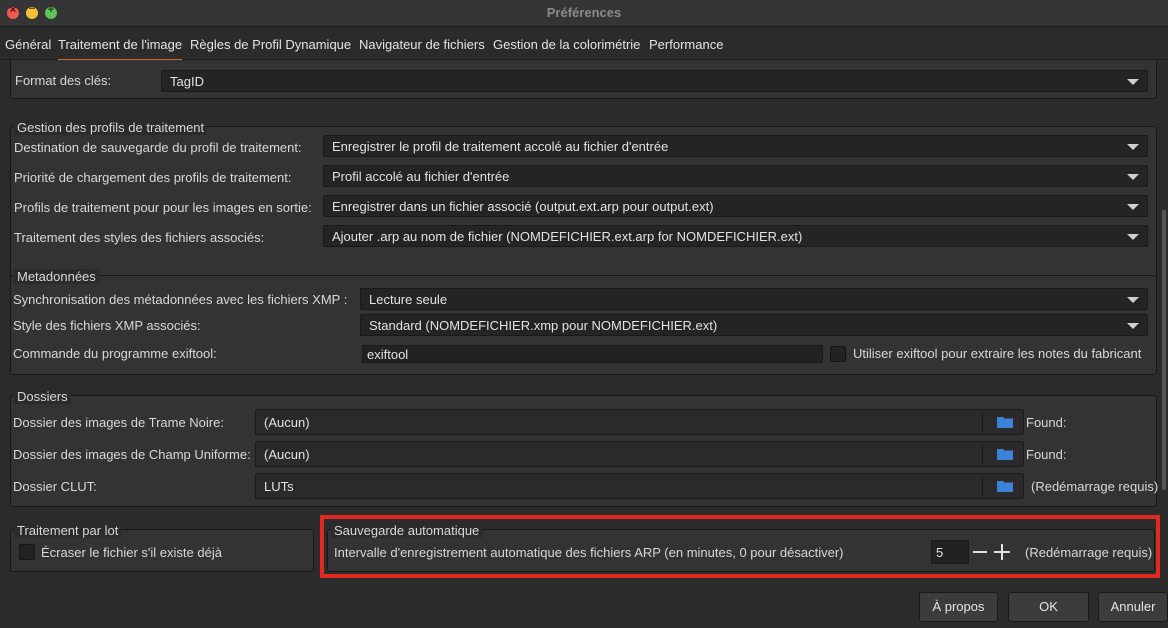  I want to click on dark-frame-folder-label: Dossier des images de Trame Noire:, so click(118, 422).